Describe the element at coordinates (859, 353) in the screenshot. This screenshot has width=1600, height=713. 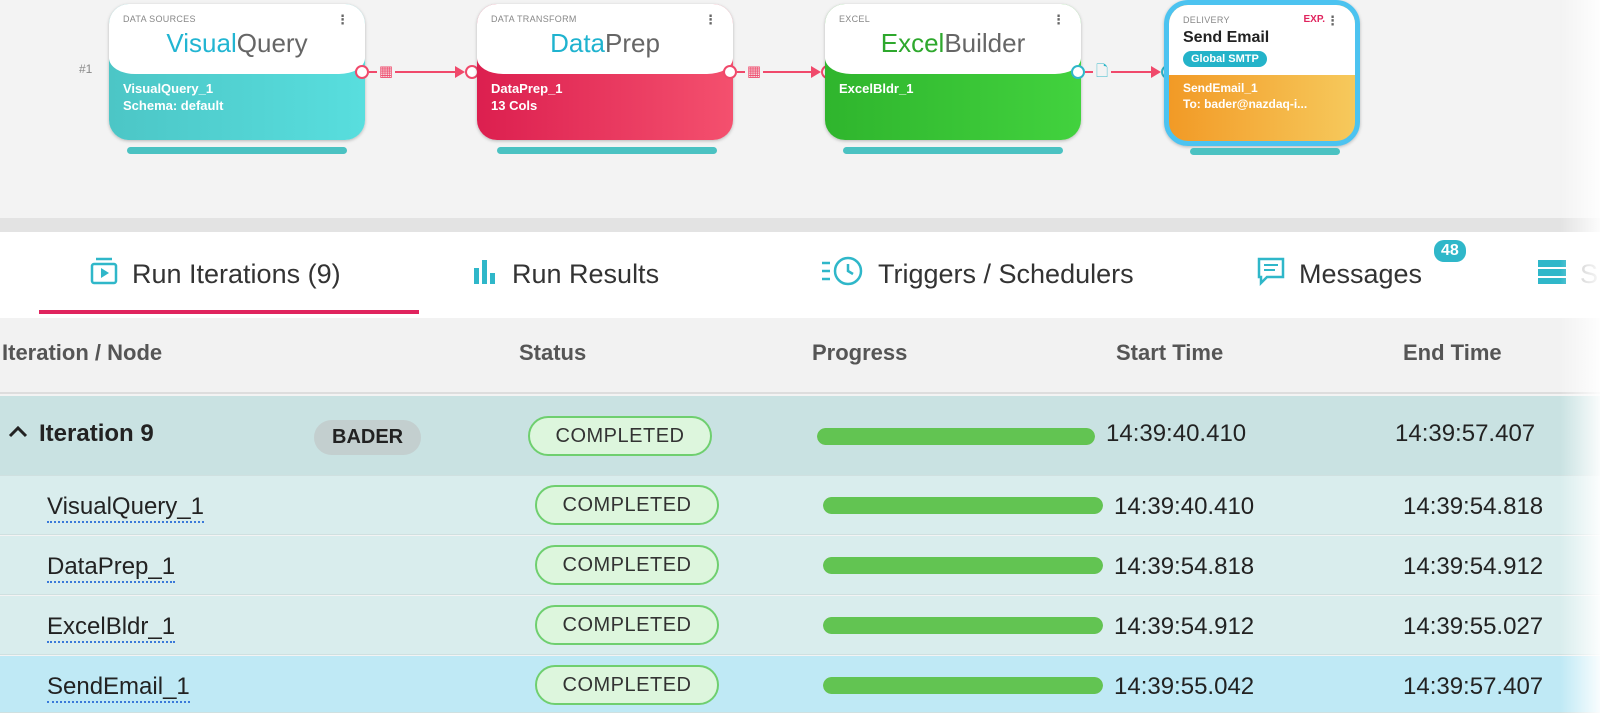
I see `col-header-progress: Progress` at that location.